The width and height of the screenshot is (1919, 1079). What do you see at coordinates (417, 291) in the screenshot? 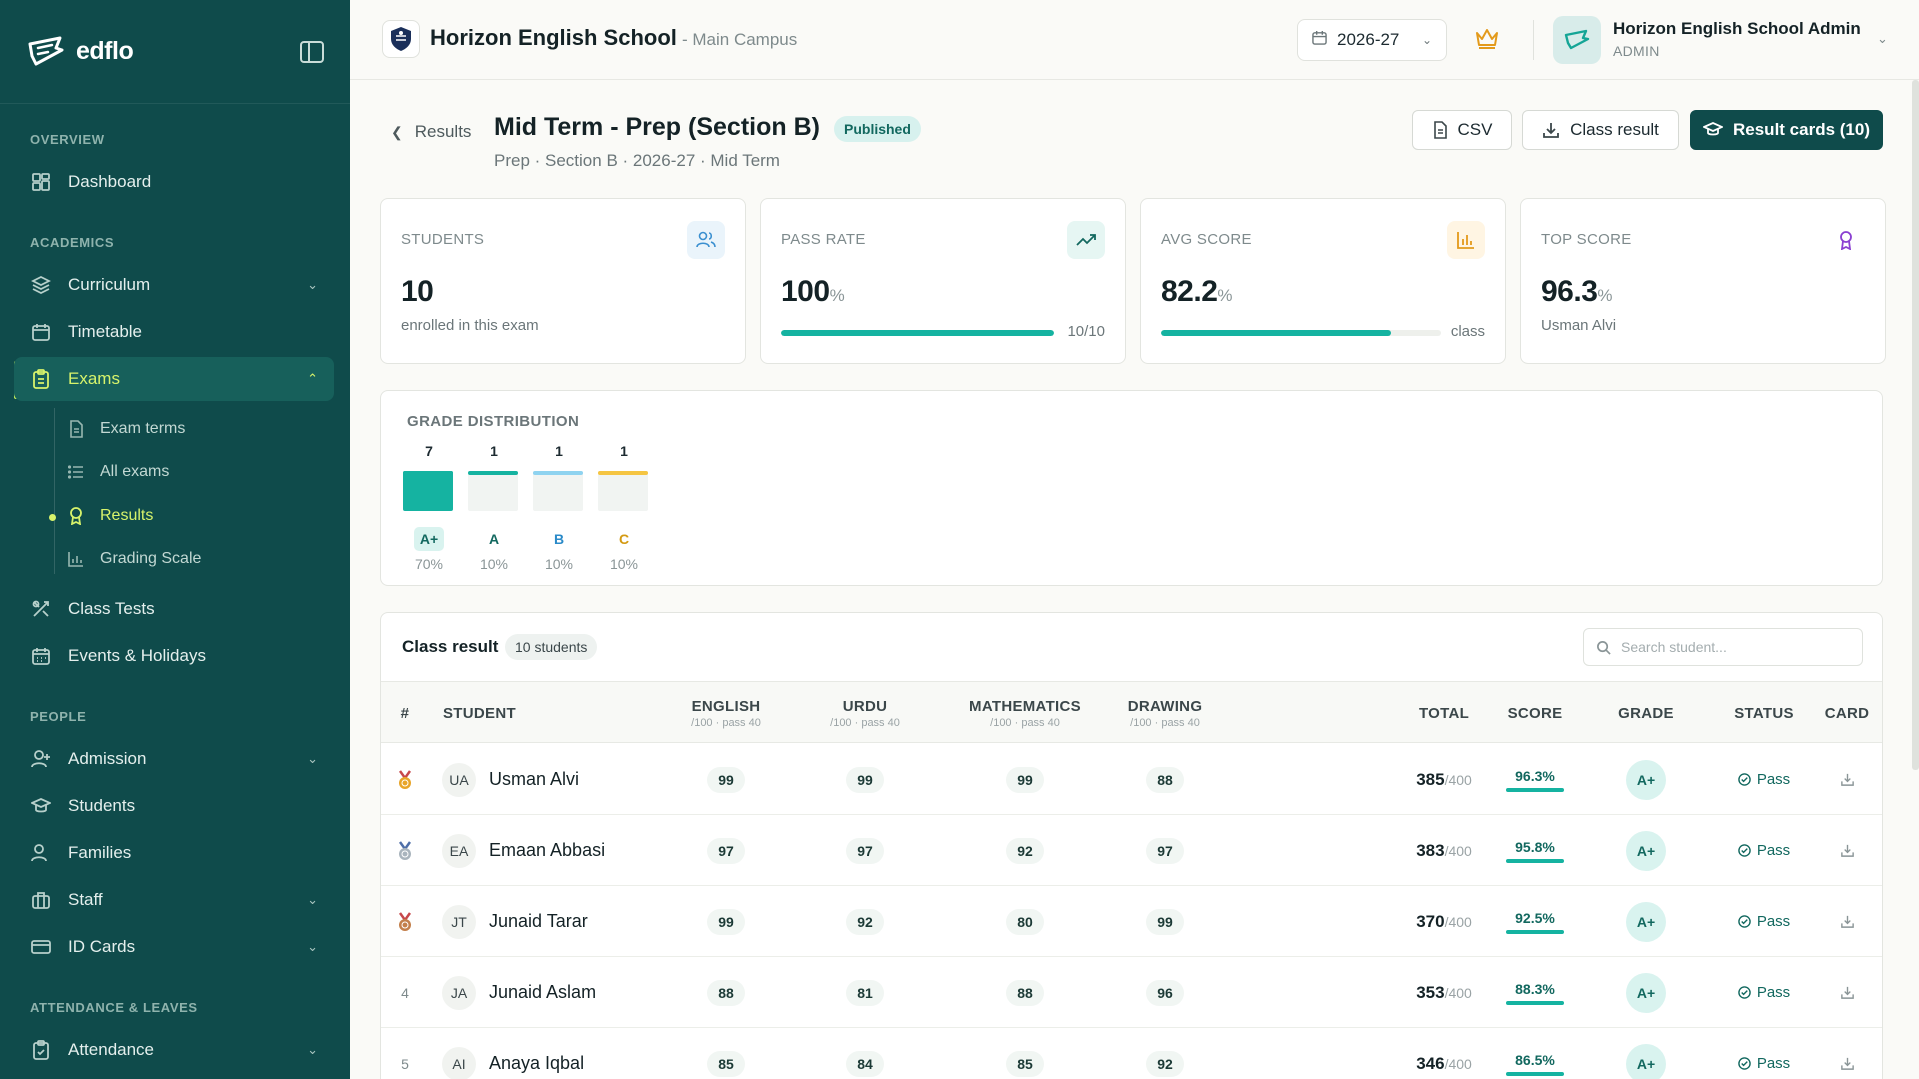
I see `stat-value: 10` at bounding box center [417, 291].